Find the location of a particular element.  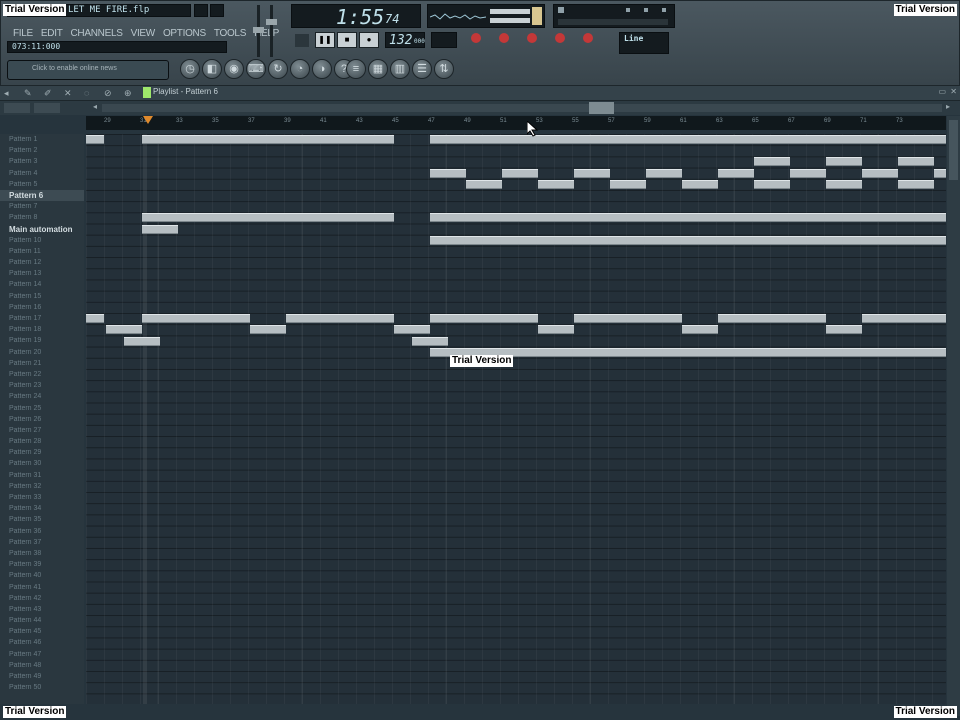

track-label: Pattern 18 is located at coordinates (42, 329).